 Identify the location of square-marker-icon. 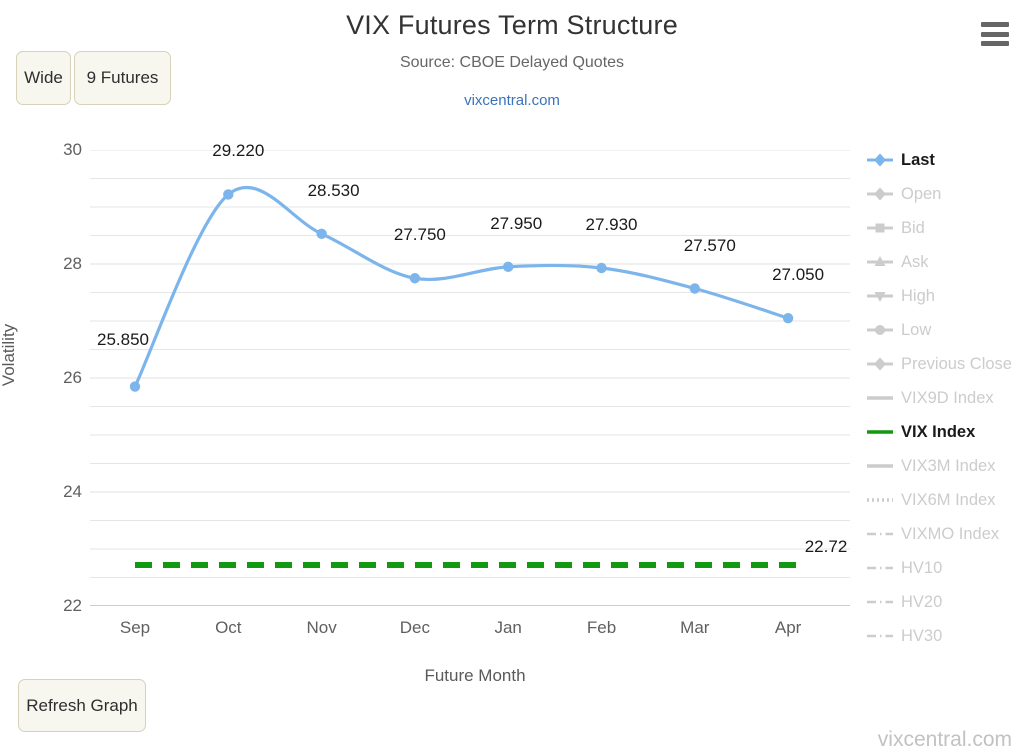
(880, 228).